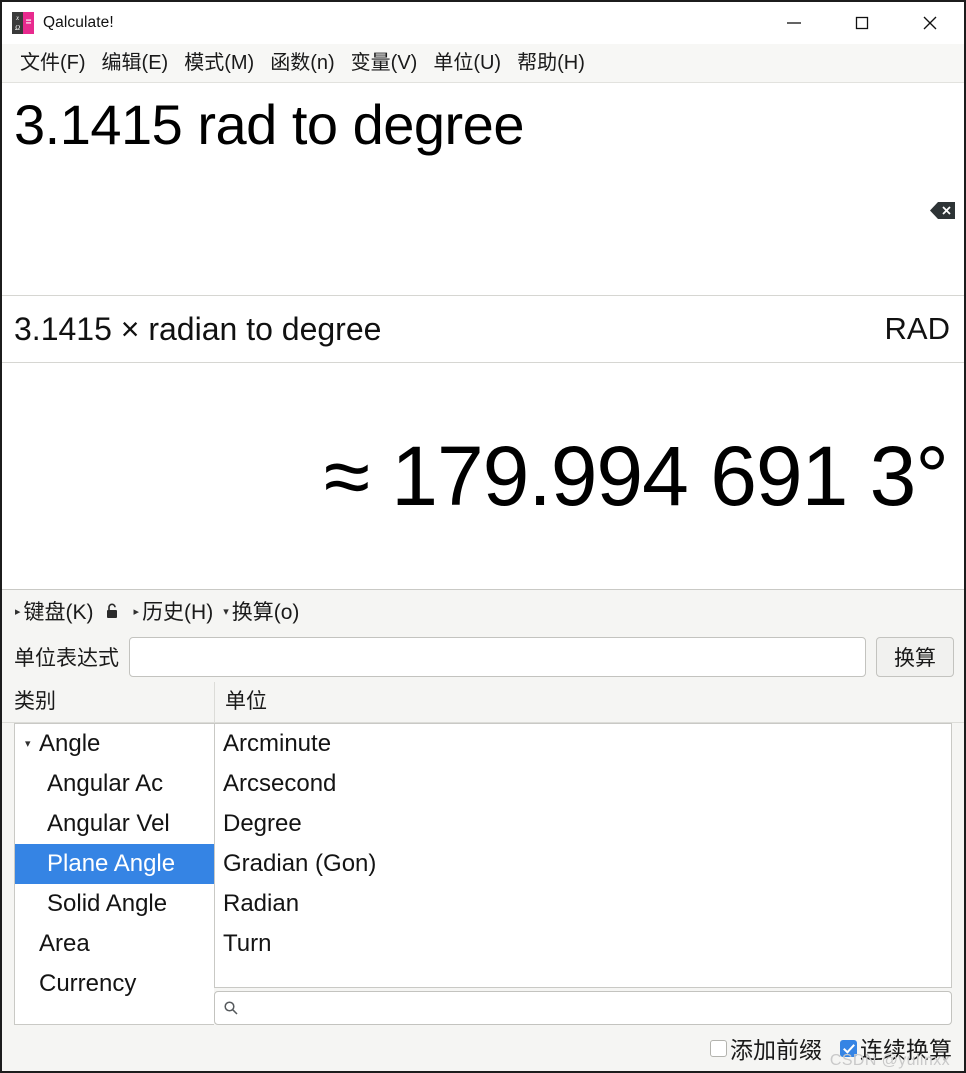  I want to click on backspace-clear-icon, so click(943, 210).